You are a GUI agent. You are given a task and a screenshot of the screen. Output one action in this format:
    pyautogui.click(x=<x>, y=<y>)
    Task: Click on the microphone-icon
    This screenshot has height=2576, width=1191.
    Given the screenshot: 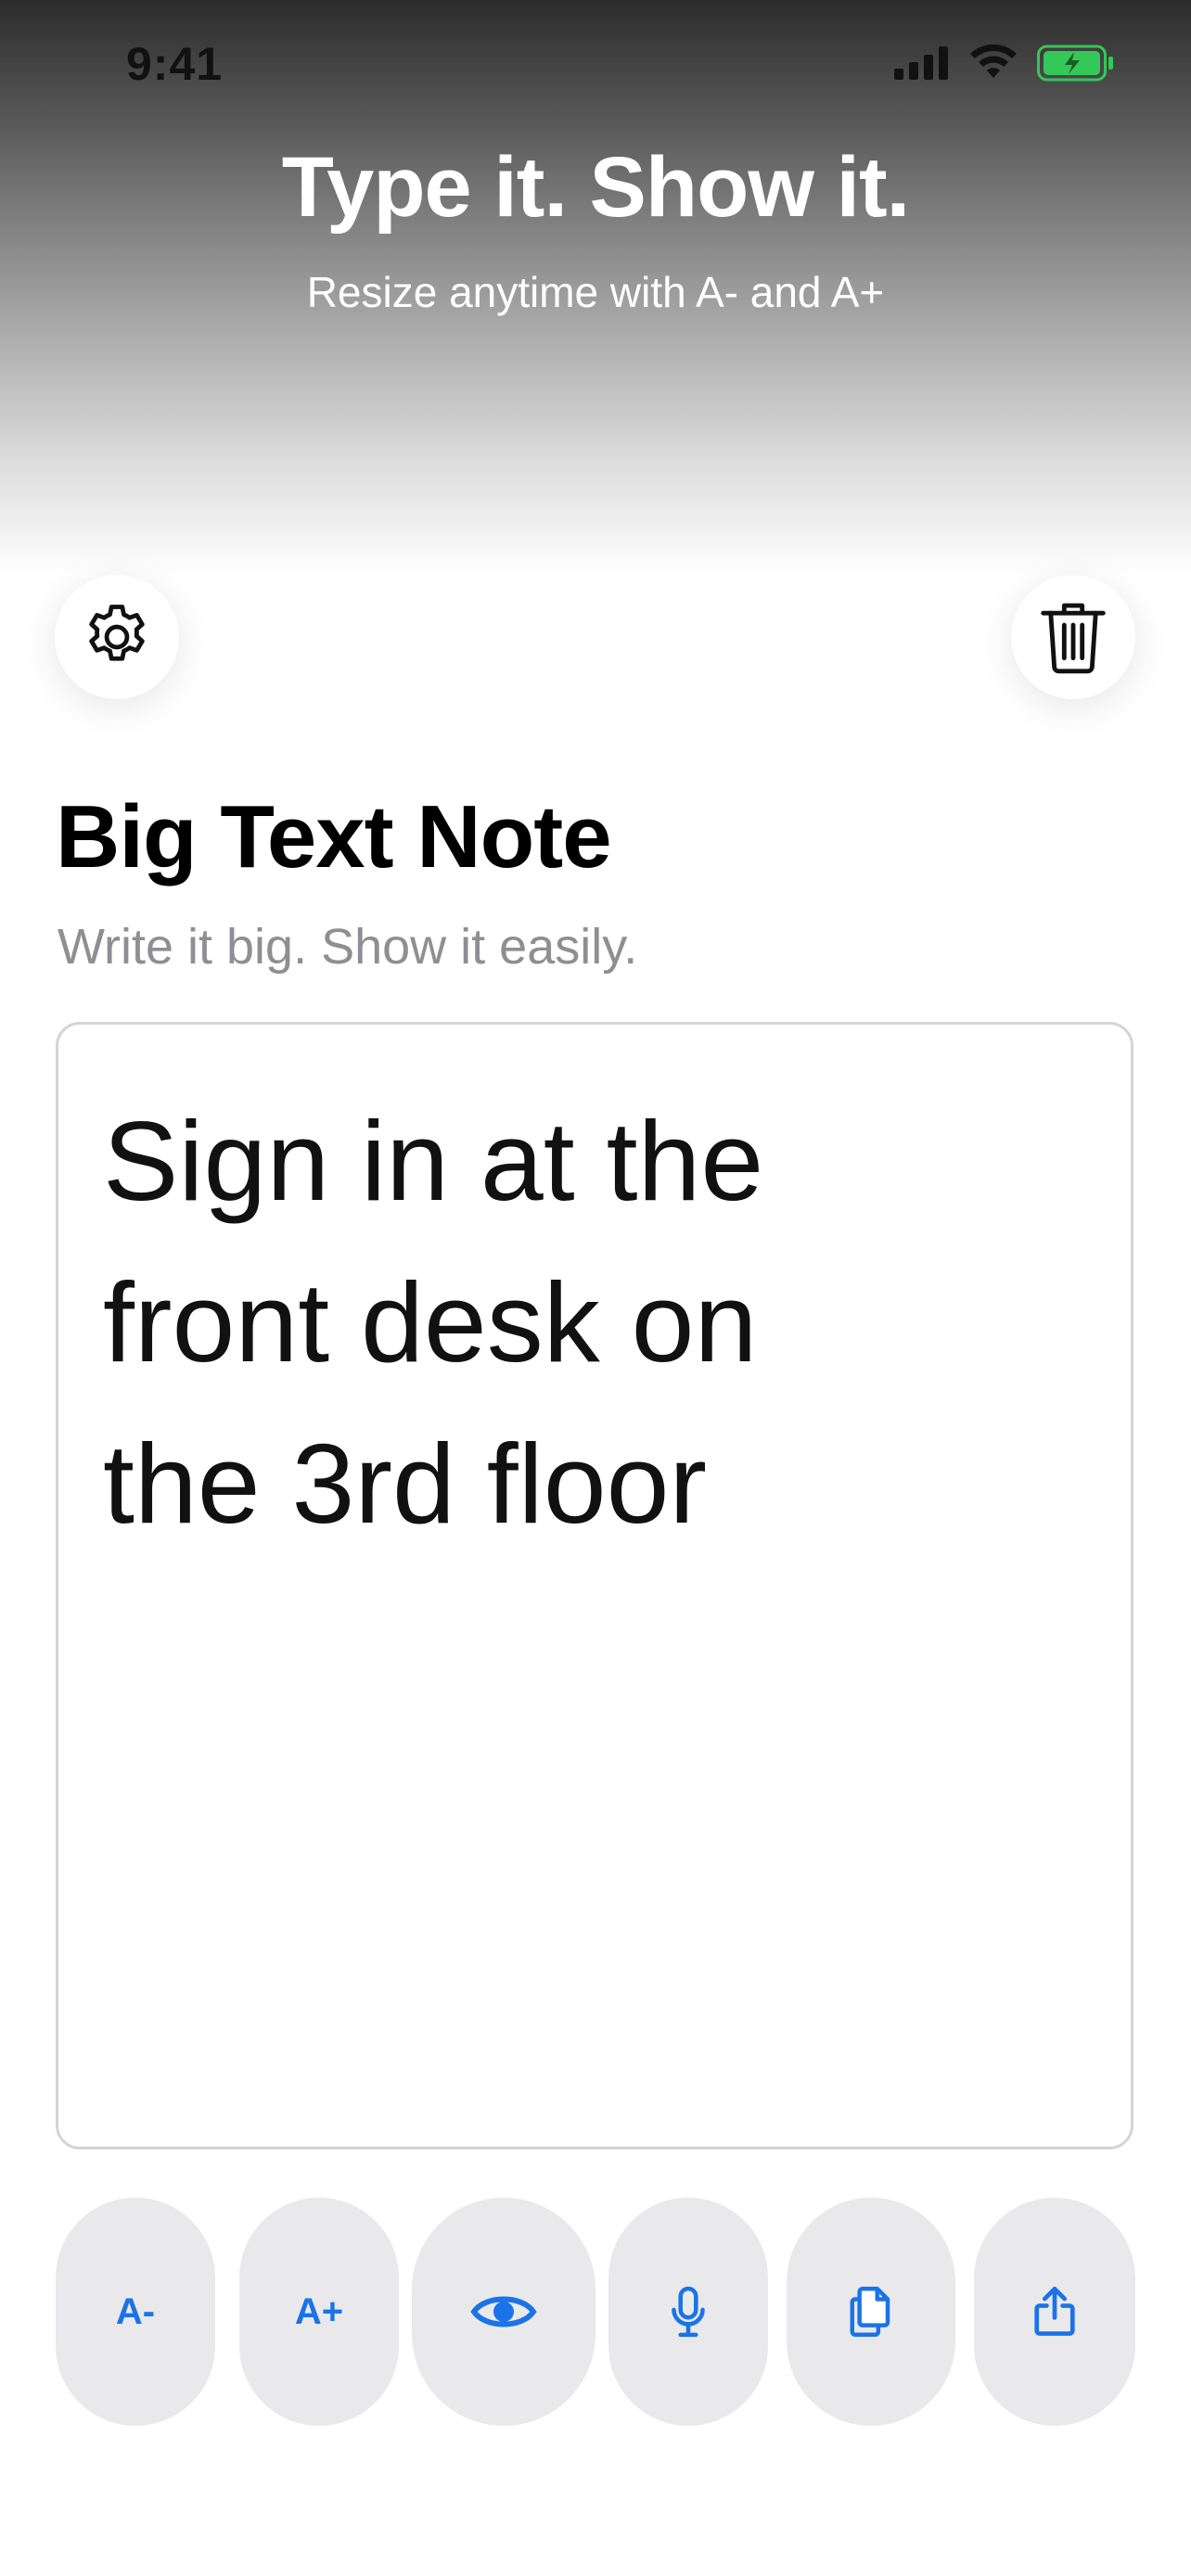 What is the action you would take?
    pyautogui.click(x=688, y=2312)
    